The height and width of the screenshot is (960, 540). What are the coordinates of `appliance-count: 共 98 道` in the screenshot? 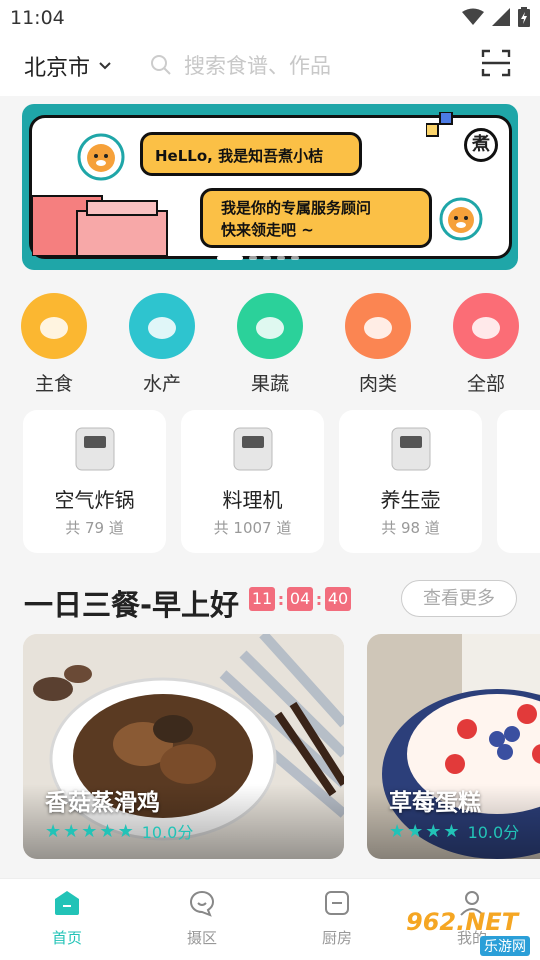 It's located at (410, 528).